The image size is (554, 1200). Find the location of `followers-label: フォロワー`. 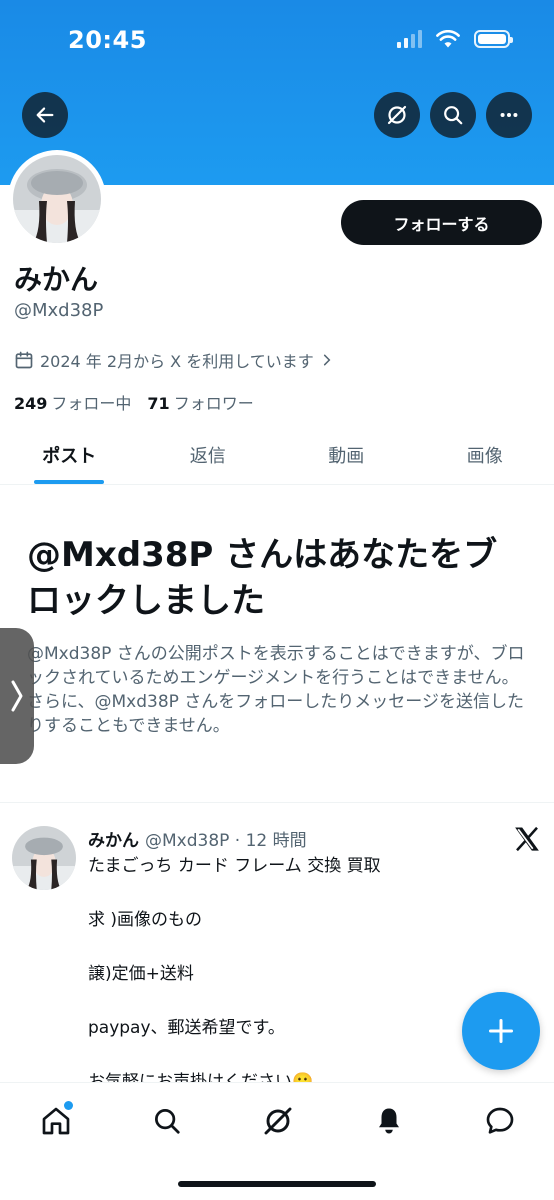

followers-label: フォロワー is located at coordinates (213, 403).